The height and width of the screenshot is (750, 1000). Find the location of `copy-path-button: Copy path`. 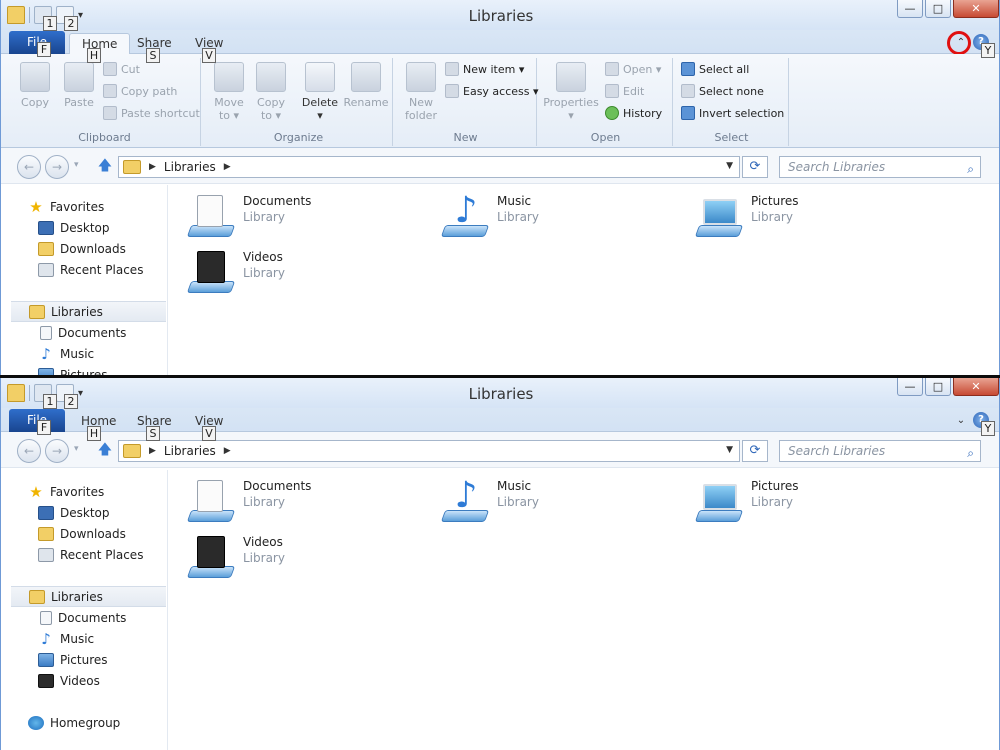

copy-path-button: Copy path is located at coordinates (140, 91).